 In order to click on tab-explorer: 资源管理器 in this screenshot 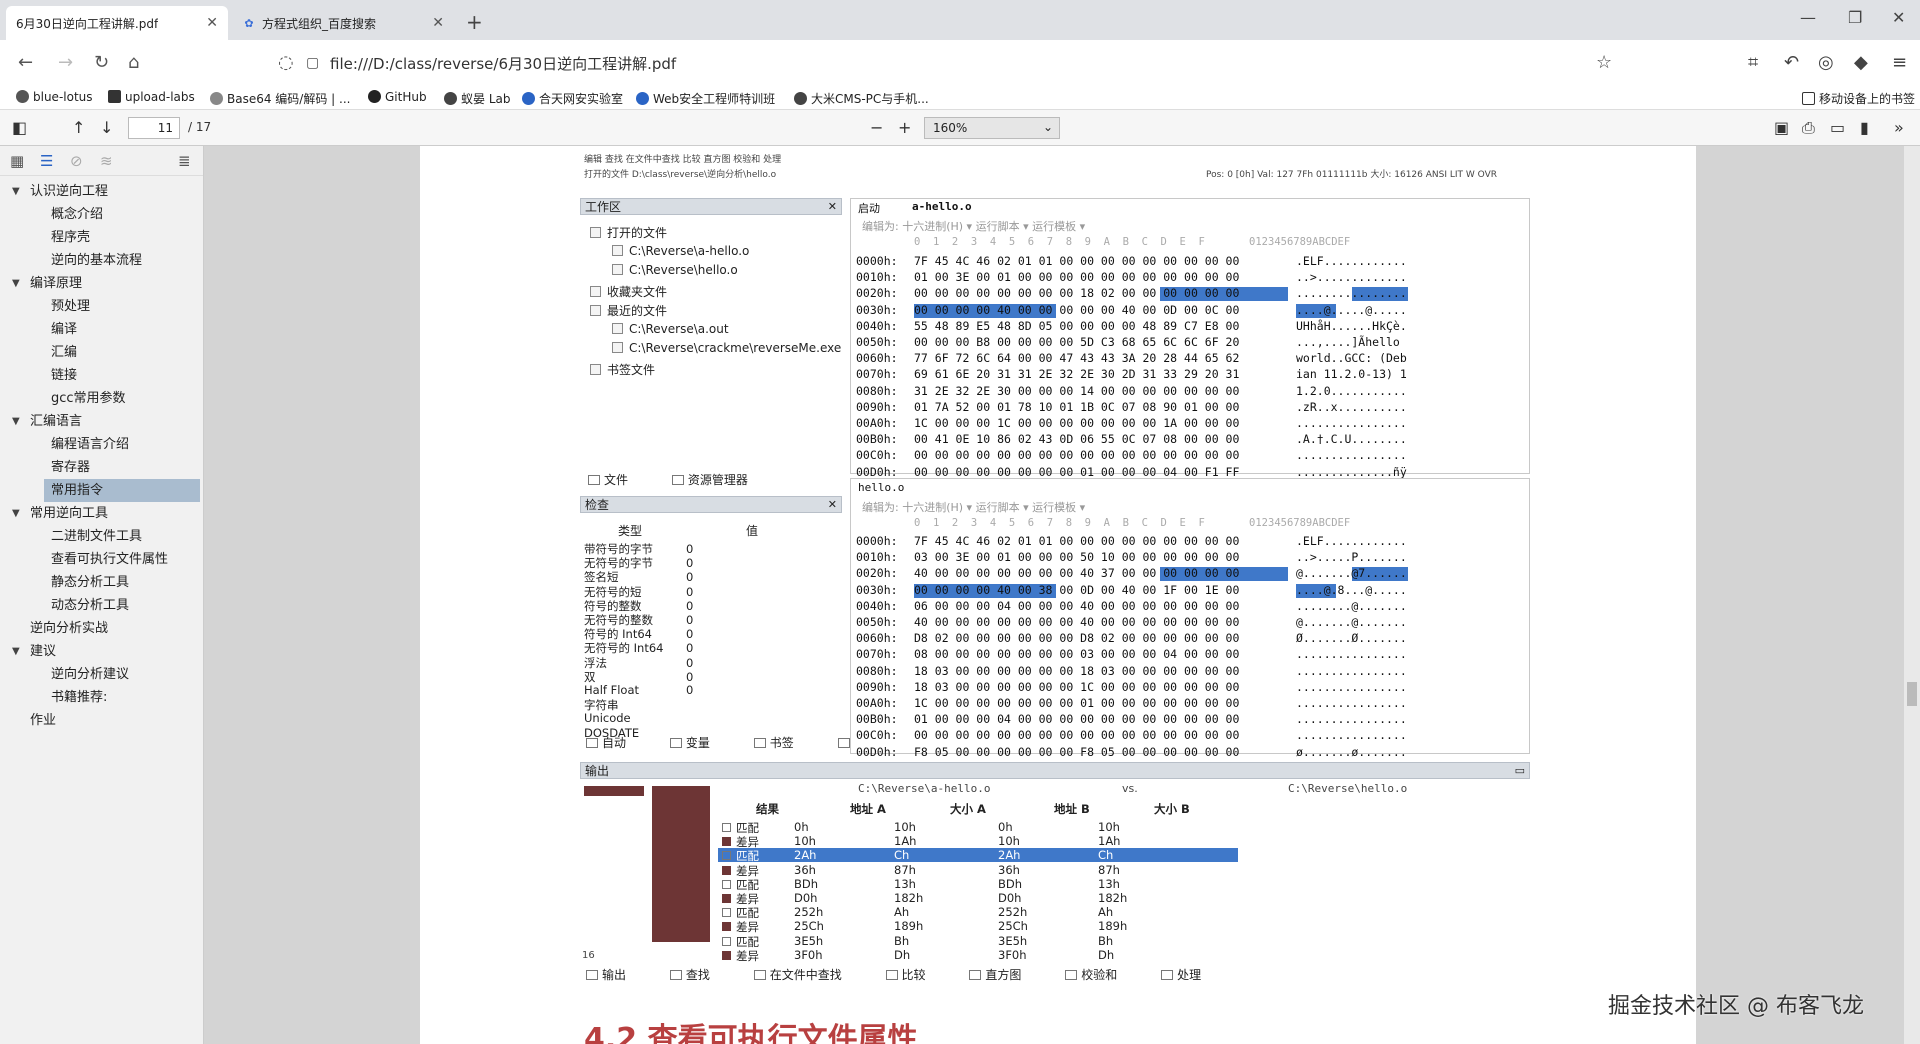, I will do `click(719, 480)`.